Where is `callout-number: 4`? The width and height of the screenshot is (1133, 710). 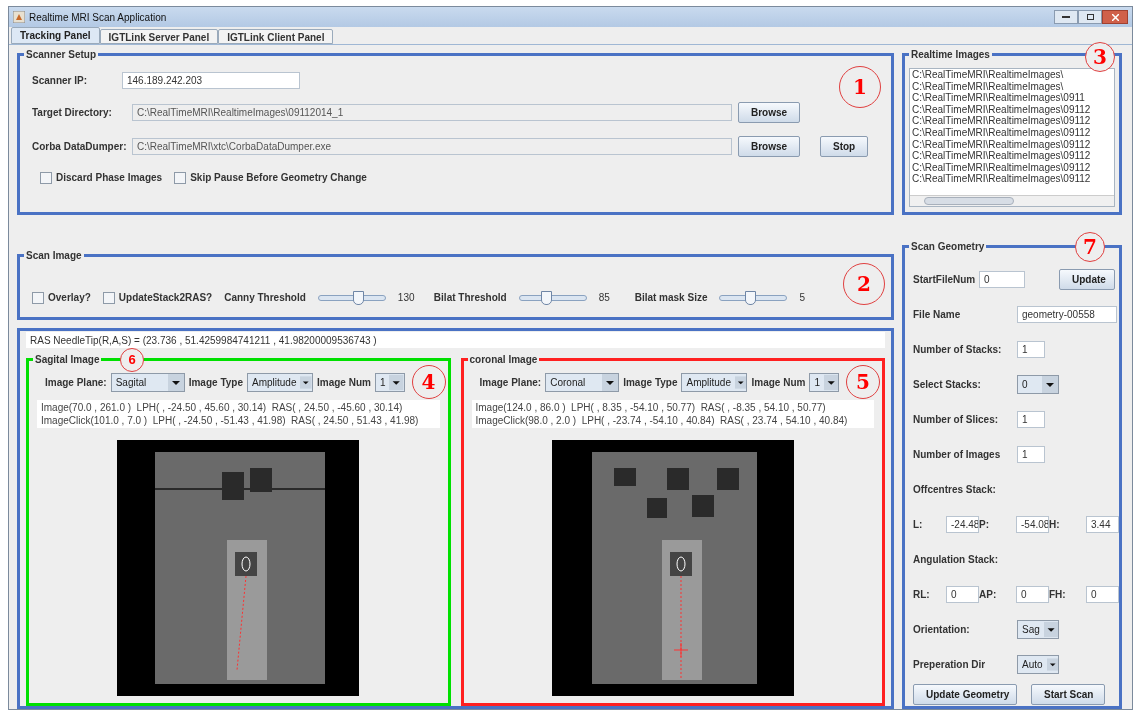 callout-number: 4 is located at coordinates (428, 382).